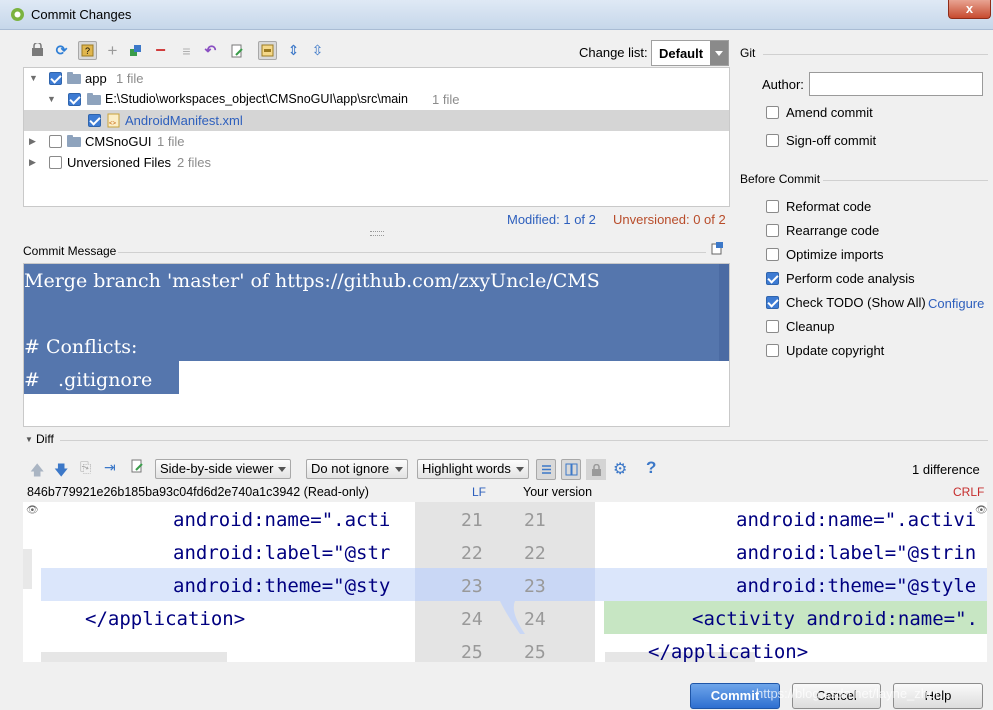  Describe the element at coordinates (112, 50) in the screenshot. I see `add-icon: +` at that location.